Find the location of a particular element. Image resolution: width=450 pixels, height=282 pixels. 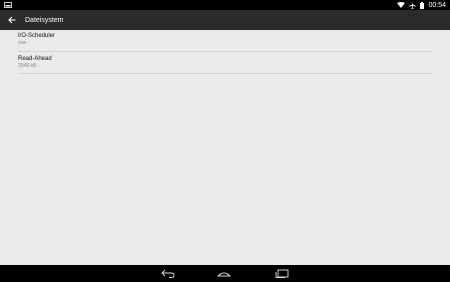

action-bar: Dateisystem is located at coordinates (225, 20).